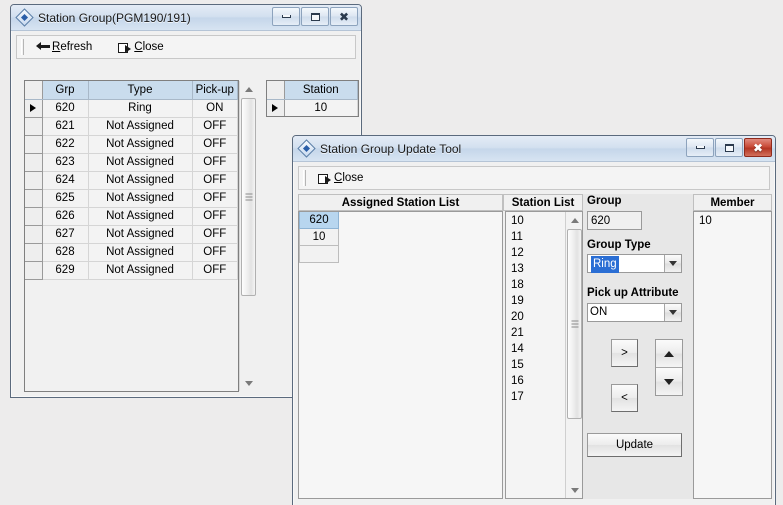 Image resolution: width=783 pixels, height=505 pixels. I want to click on group-grid-scrollbar, so click(247, 236).